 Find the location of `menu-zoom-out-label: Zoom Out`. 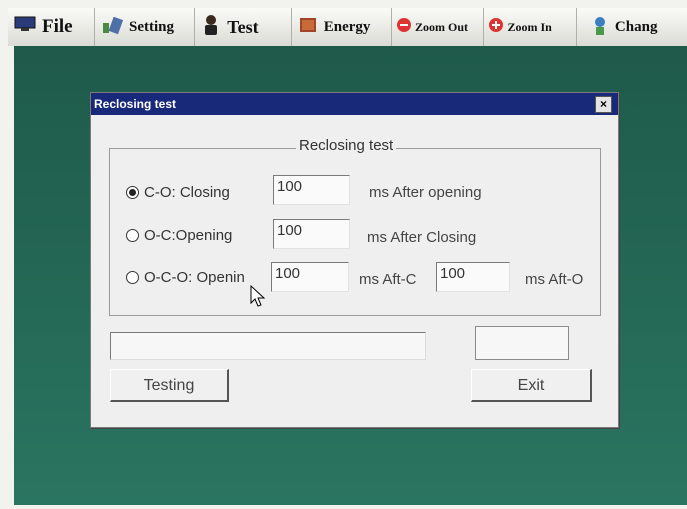

menu-zoom-out-label: Zoom Out is located at coordinates (441, 26).